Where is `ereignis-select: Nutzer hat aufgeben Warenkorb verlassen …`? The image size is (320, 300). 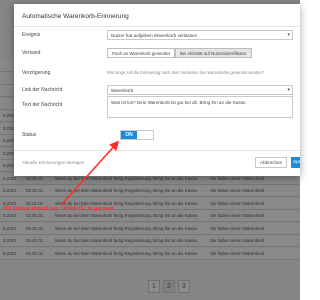 ereignis-select: Nutzer hat aufgeben Warenkorb verlassen … is located at coordinates (200, 35).